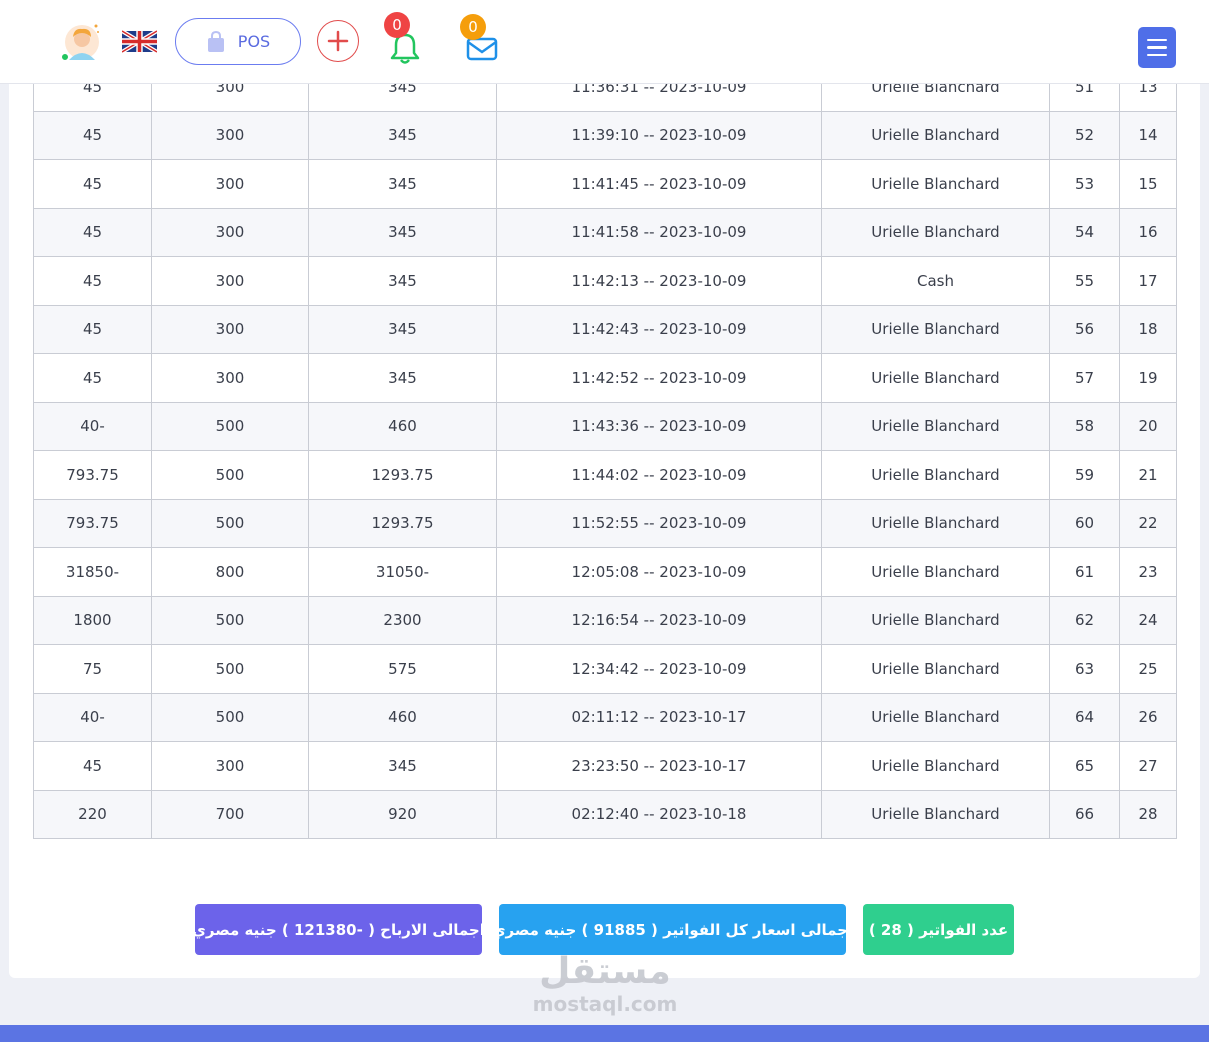  I want to click on pos-button: POS, so click(238, 41).